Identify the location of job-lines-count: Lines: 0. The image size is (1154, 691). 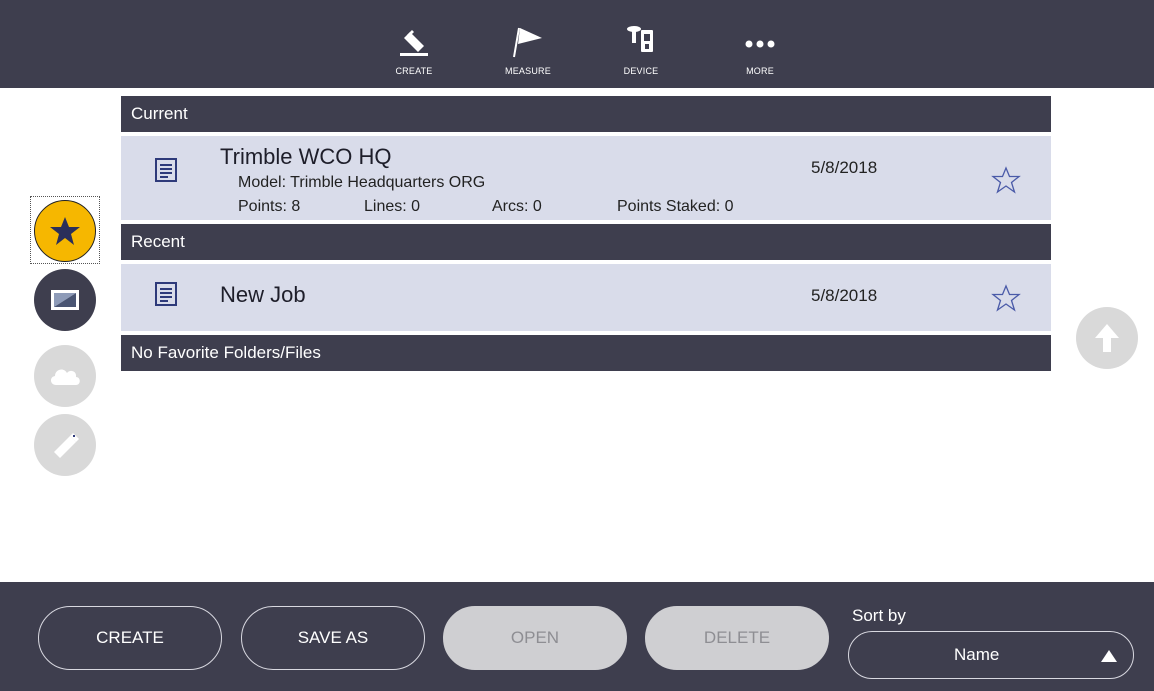
(392, 206).